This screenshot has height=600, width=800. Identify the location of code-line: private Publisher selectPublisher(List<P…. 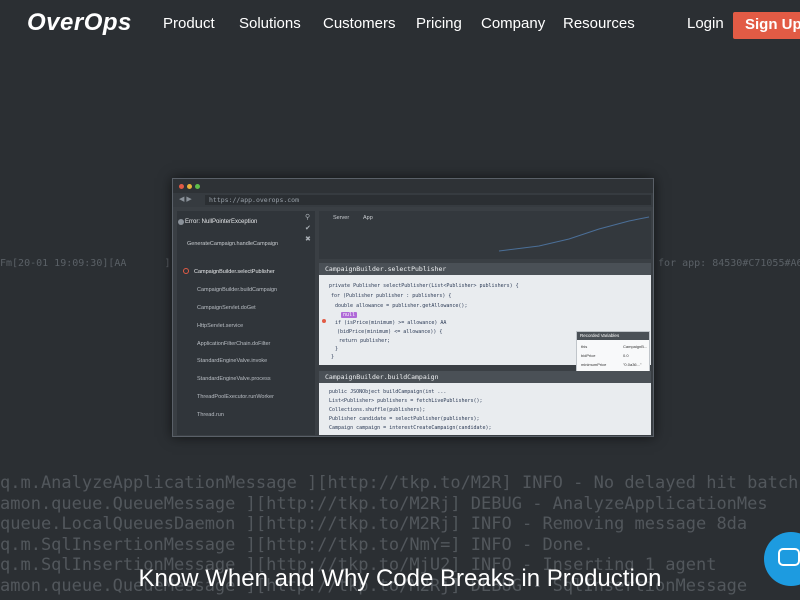
(424, 286).